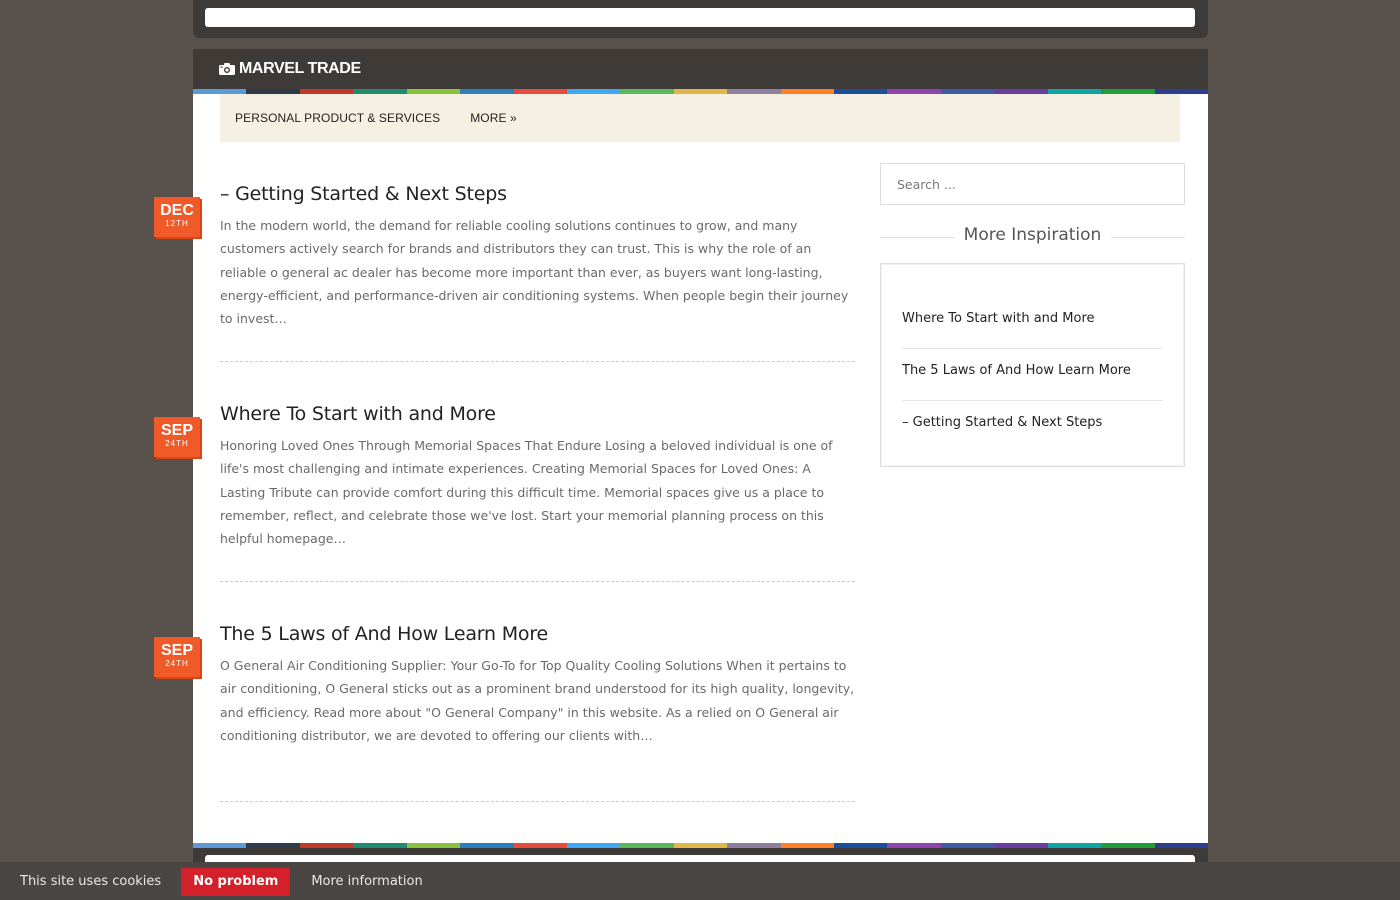 Image resolution: width=1400 pixels, height=900 pixels. I want to click on nav-item-more: MORE », so click(493, 118).